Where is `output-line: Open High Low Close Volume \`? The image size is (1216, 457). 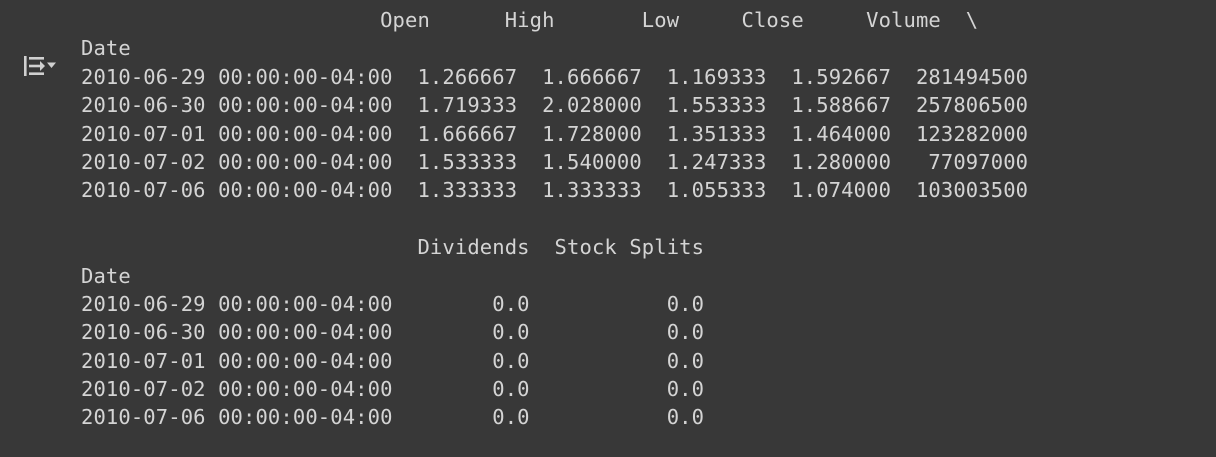
output-line: Open High Low Close Volume \ is located at coordinates (530, 20).